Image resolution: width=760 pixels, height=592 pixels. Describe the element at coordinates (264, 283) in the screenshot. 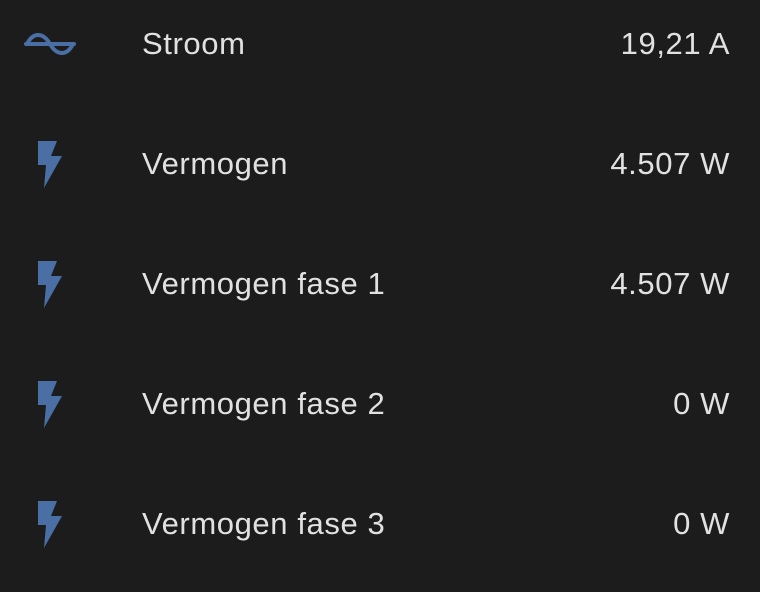

I see `entity-label: Vermogen fase 1` at that location.